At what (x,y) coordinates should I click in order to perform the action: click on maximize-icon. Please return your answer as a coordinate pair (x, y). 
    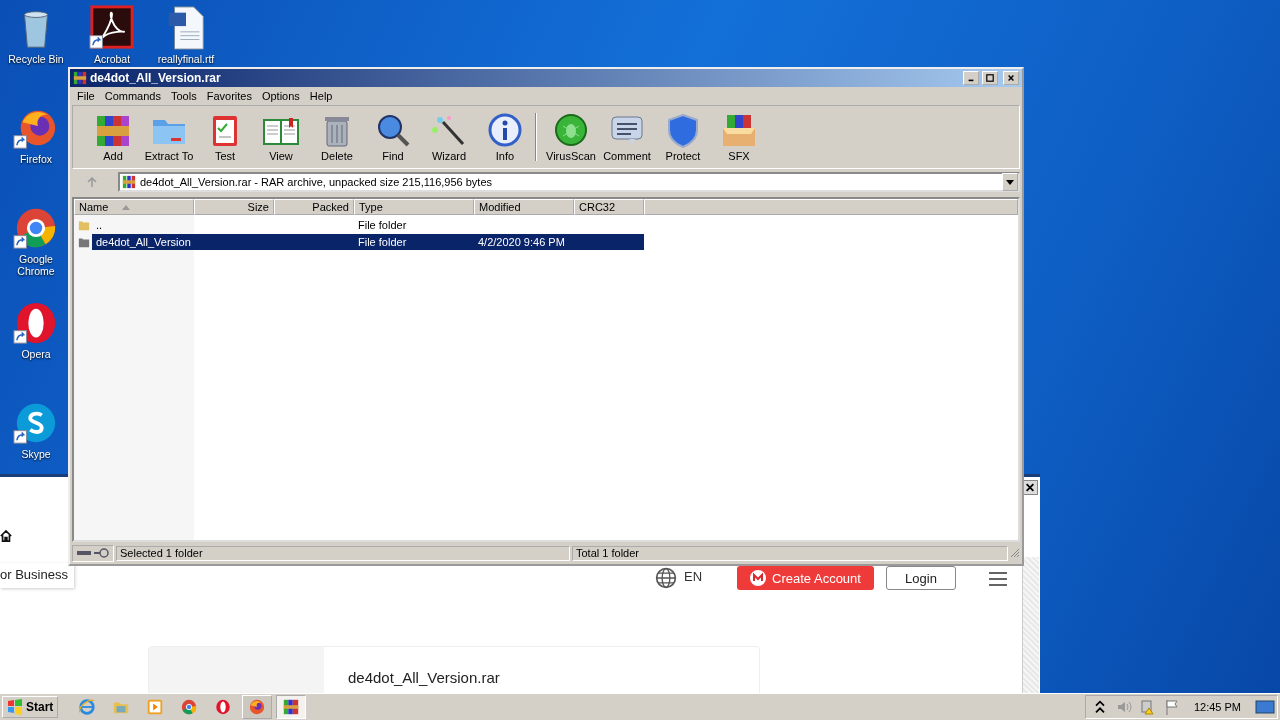
    Looking at the image, I should click on (990, 78).